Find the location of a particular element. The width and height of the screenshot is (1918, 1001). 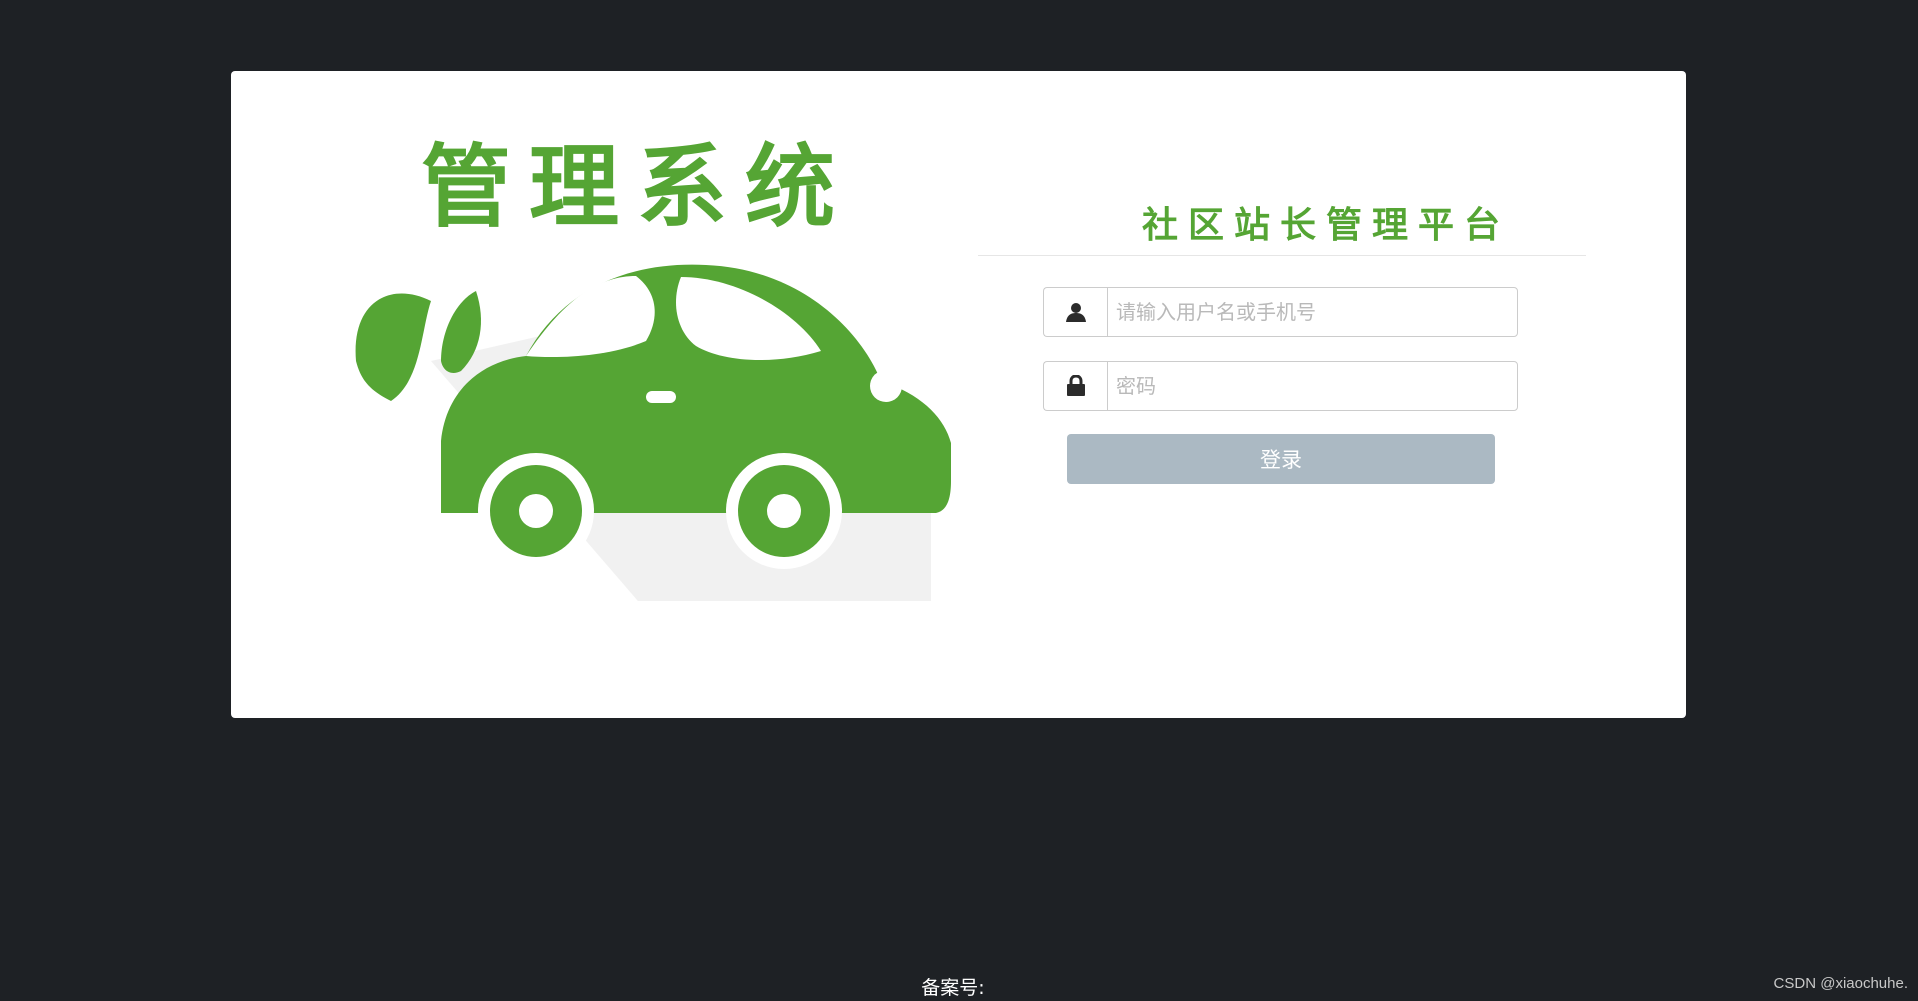

car-wheel-front-hub is located at coordinates (784, 511).